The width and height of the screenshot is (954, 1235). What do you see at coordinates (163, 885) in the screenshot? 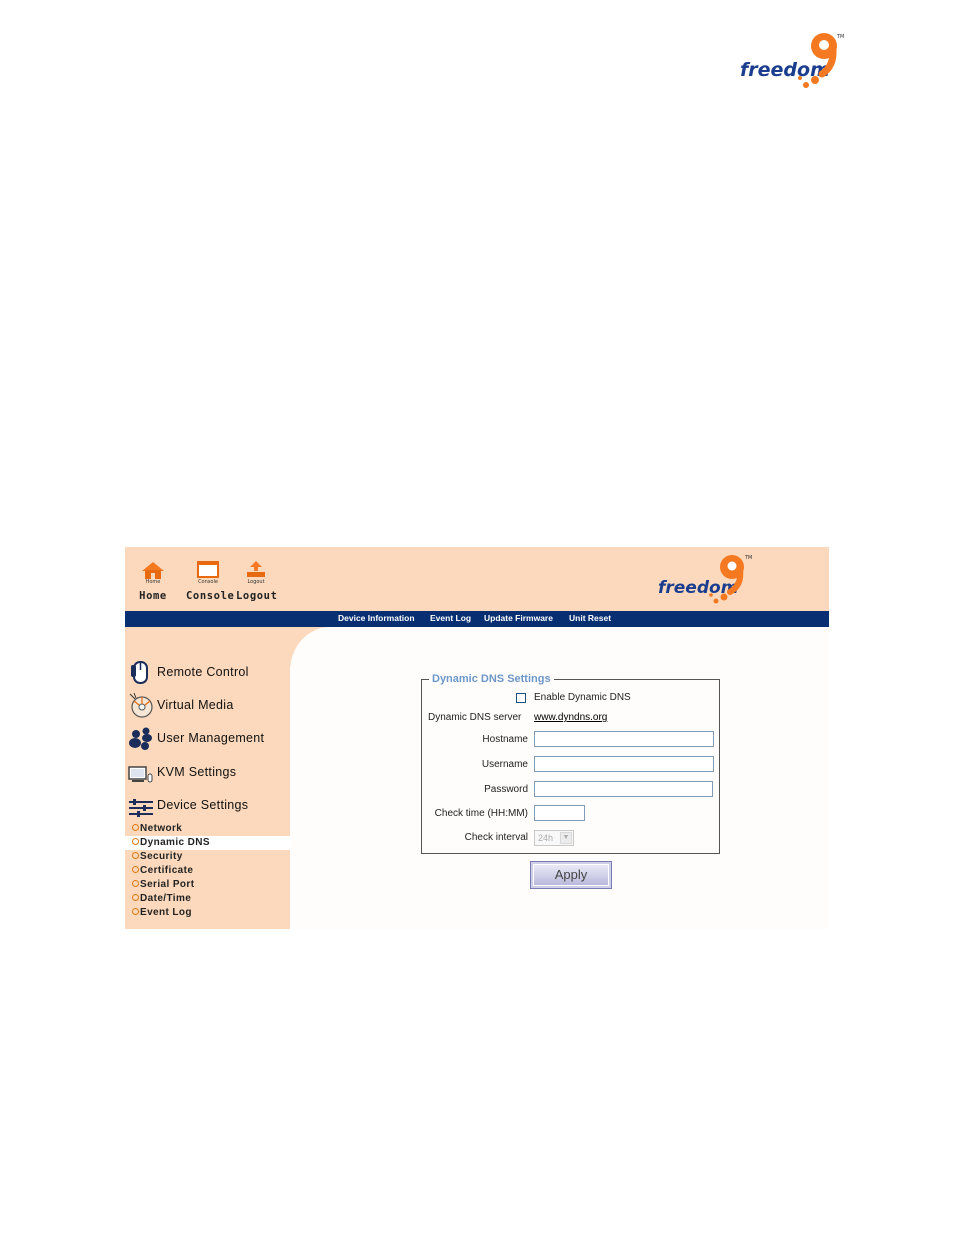
I see `sidebar-subitem-serial-port: Serial Port` at bounding box center [163, 885].